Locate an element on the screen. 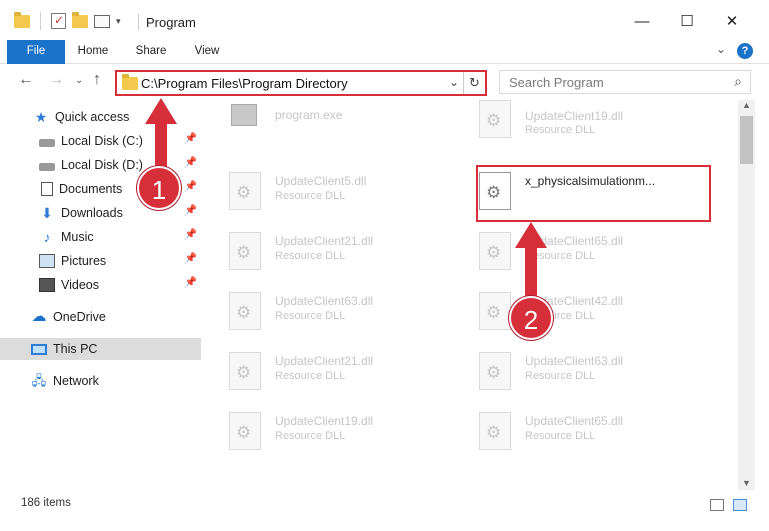 Image resolution: width=769 pixels, height=531 pixels. chevron-down-icon: ⌄ is located at coordinates (454, 82).